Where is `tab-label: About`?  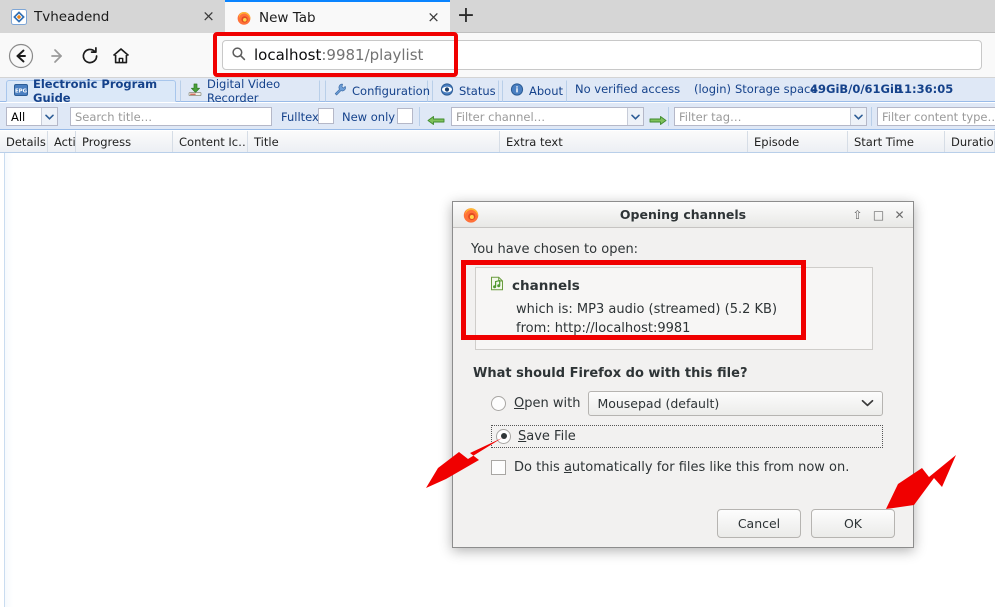 tab-label: About is located at coordinates (546, 91).